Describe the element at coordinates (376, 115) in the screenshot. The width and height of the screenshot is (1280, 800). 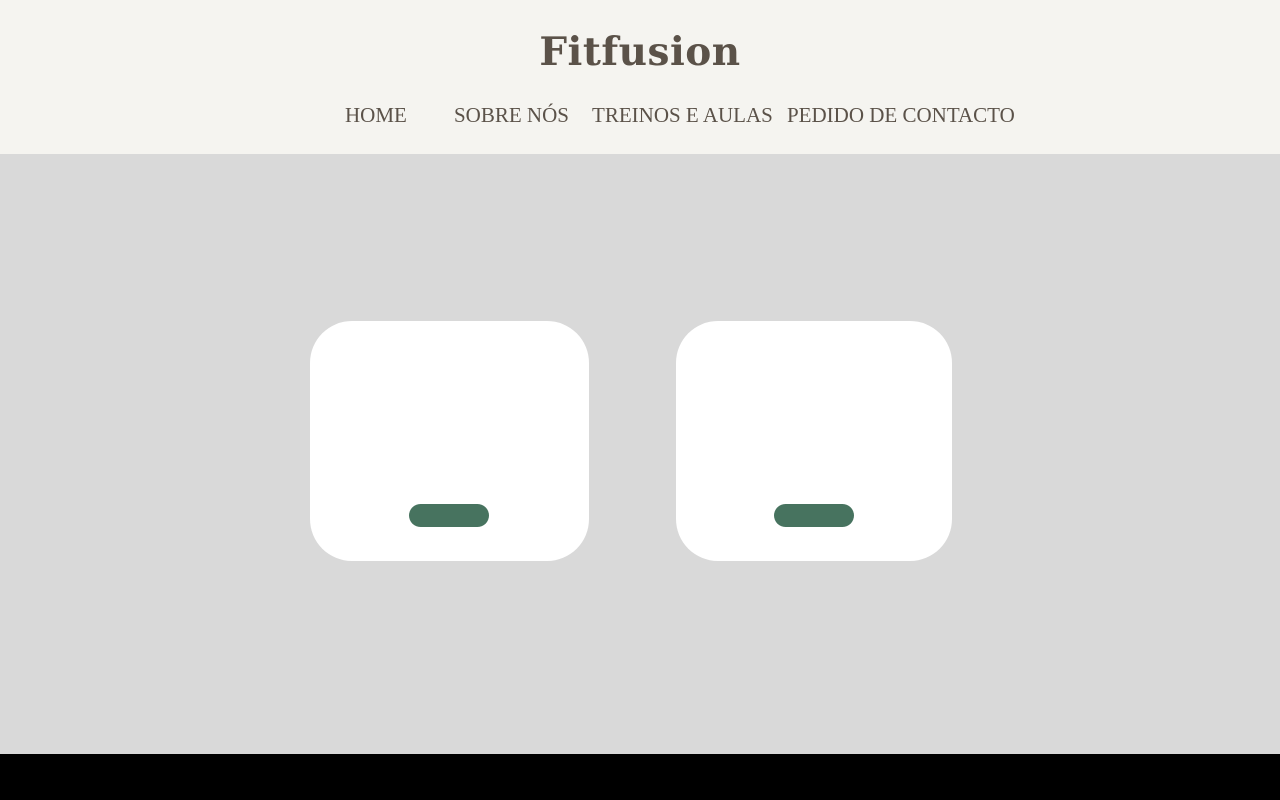
I see `nav-link-home: HOME` at that location.